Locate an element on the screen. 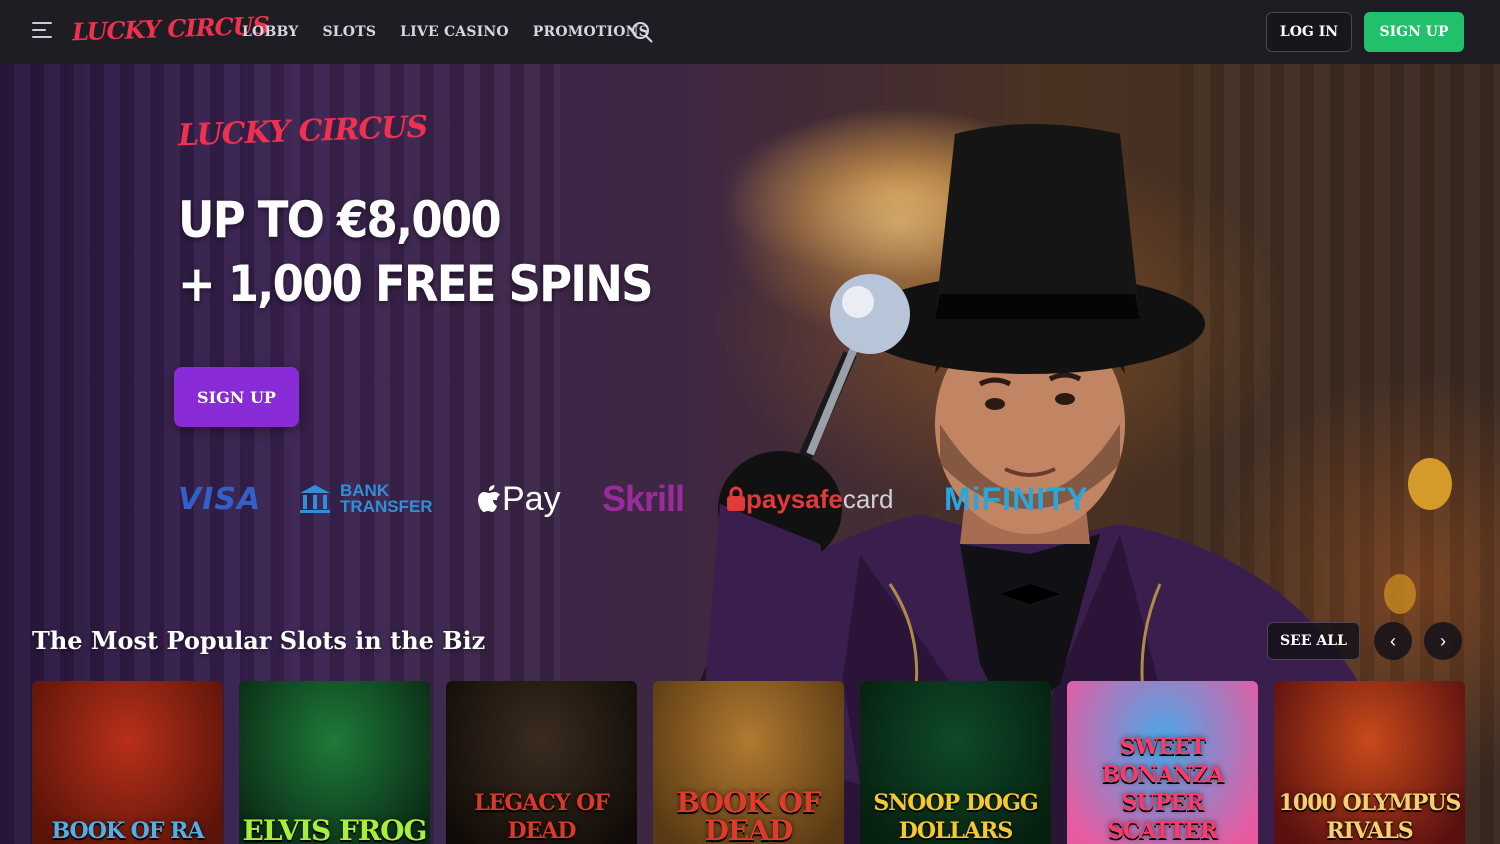 The image size is (1500, 844). main-nav: LOBBY SLOTS LIVE CASINO PROMOTIONS is located at coordinates (445, 32).